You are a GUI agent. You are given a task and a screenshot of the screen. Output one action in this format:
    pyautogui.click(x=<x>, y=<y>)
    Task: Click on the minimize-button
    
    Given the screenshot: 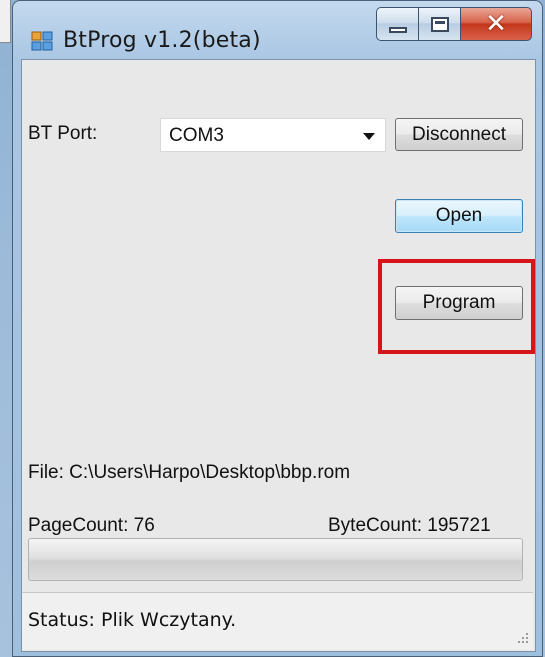 What is the action you would take?
    pyautogui.click(x=397, y=24)
    